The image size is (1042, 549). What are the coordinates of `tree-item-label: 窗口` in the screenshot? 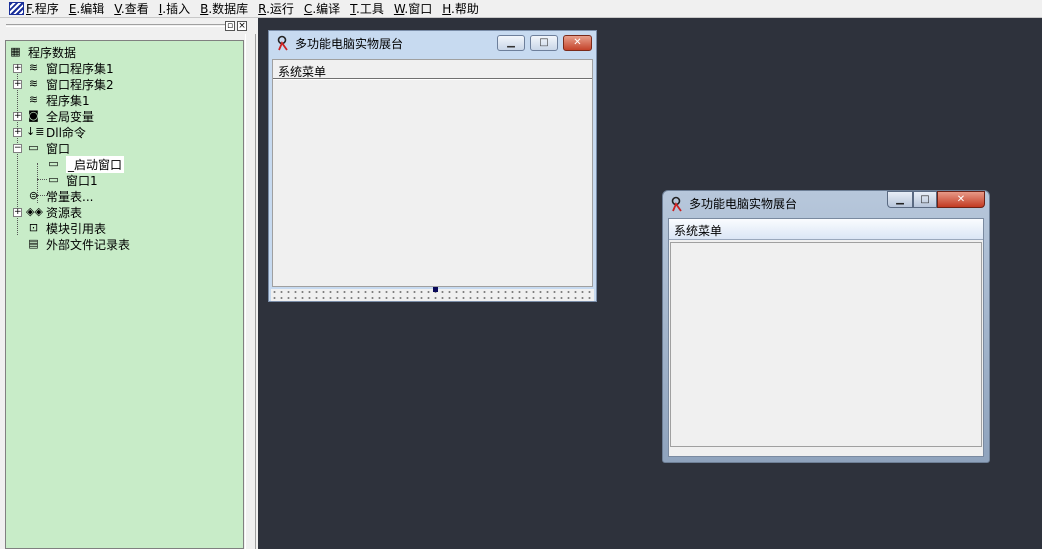 It's located at (58, 148).